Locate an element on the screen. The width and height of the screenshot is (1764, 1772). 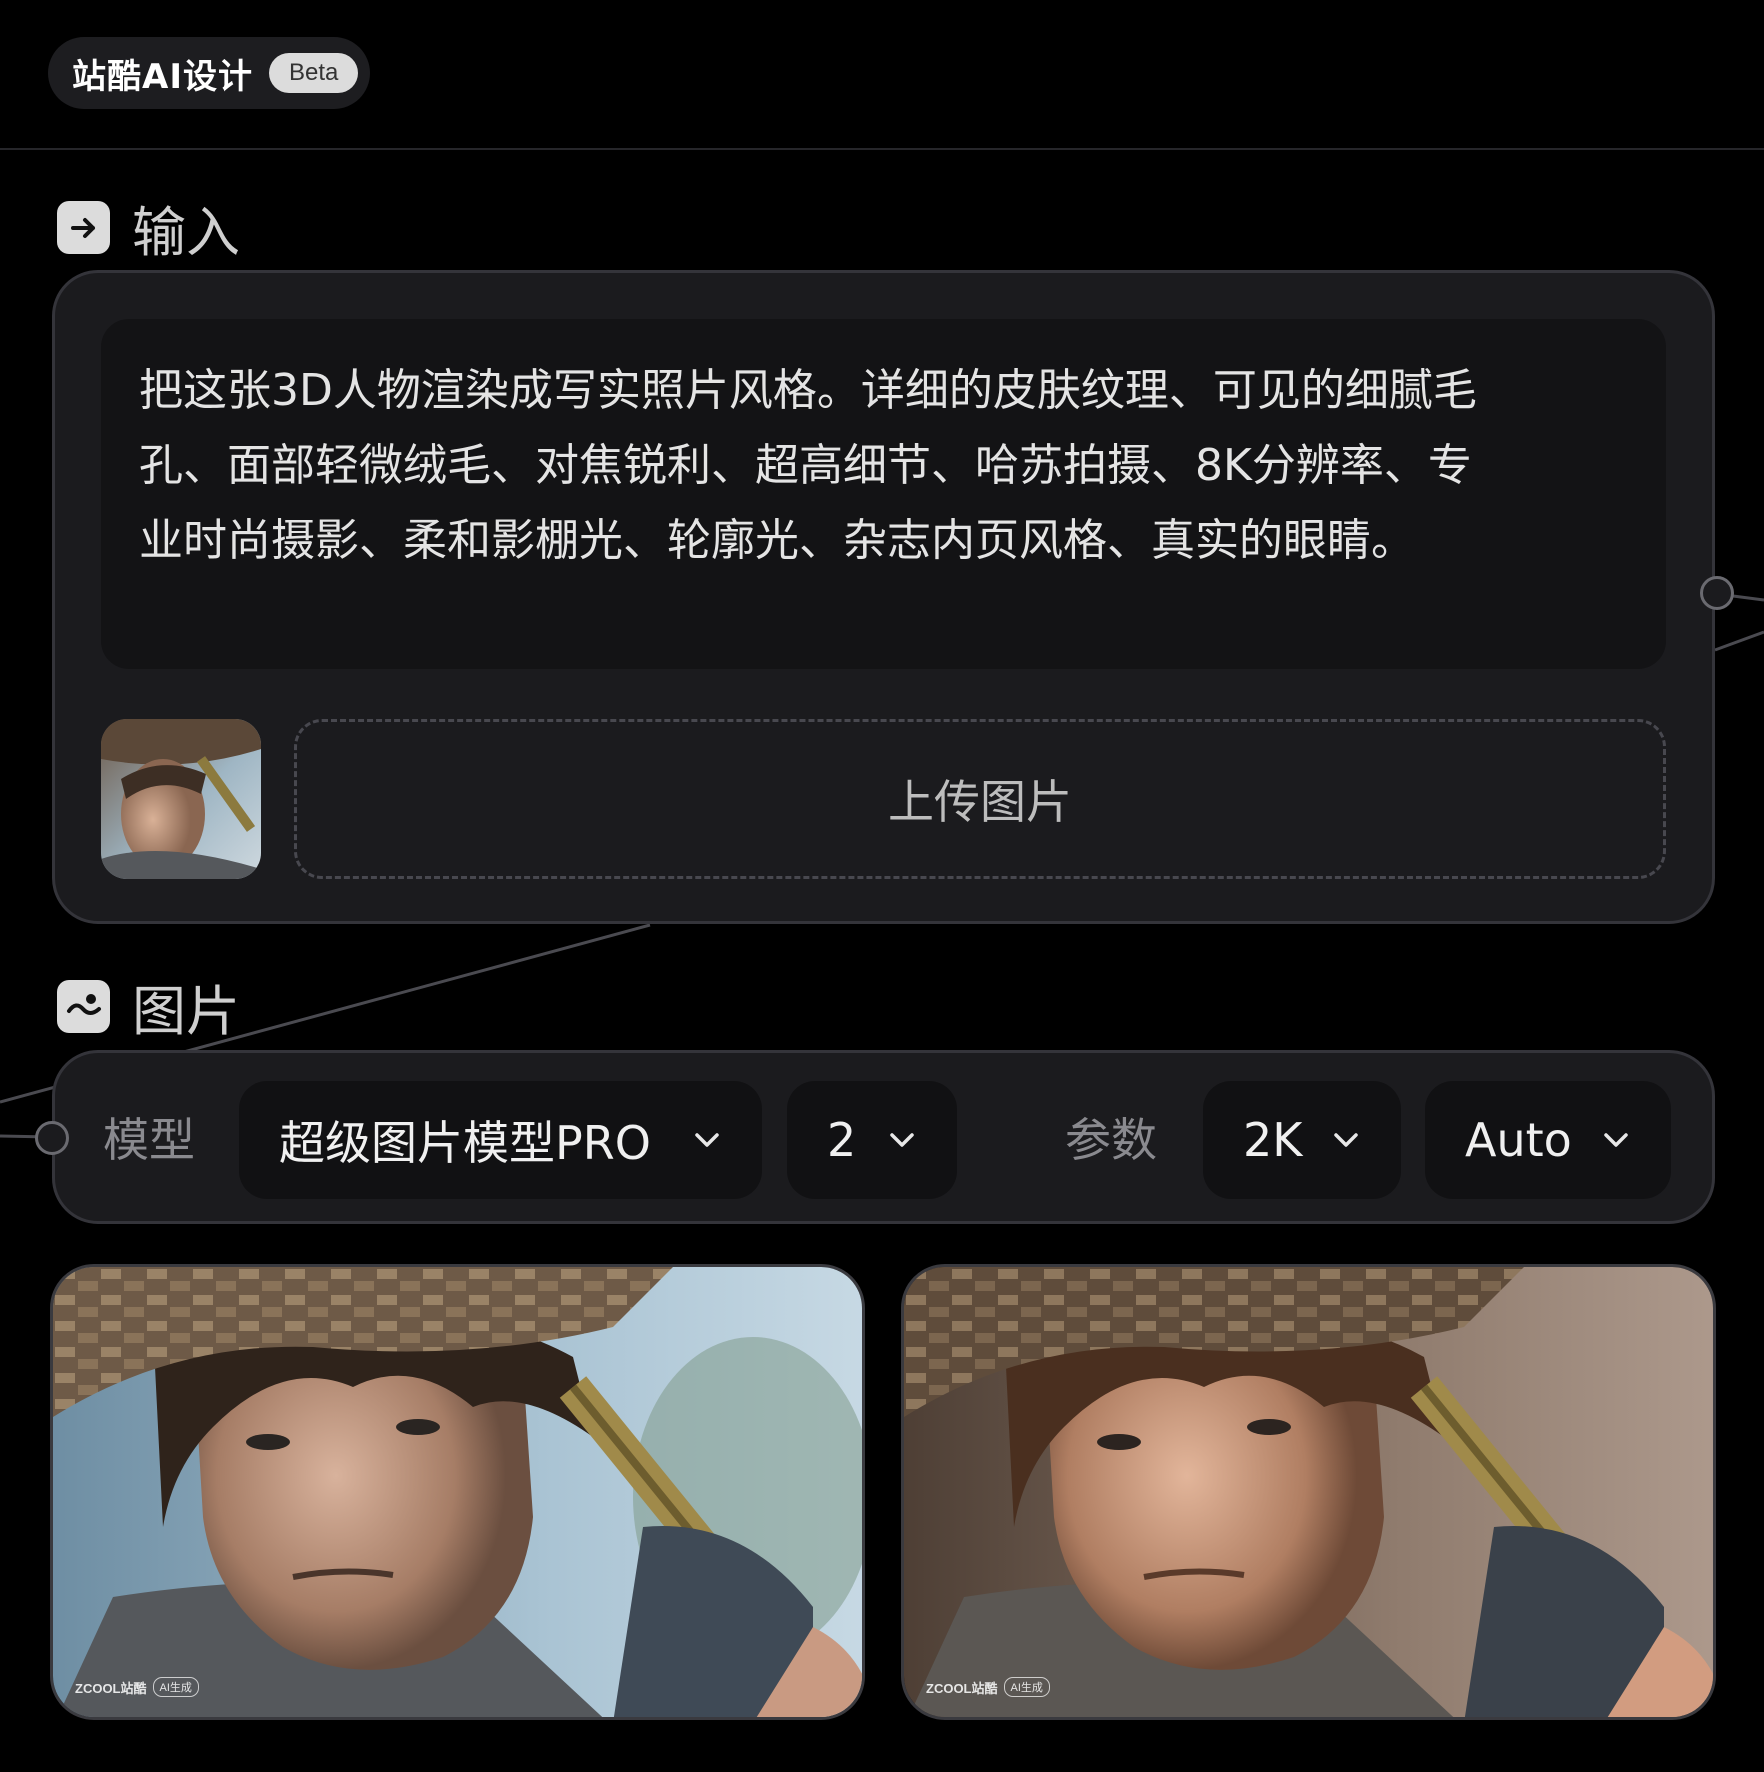
input-section-header: 输入 is located at coordinates (148, 227).